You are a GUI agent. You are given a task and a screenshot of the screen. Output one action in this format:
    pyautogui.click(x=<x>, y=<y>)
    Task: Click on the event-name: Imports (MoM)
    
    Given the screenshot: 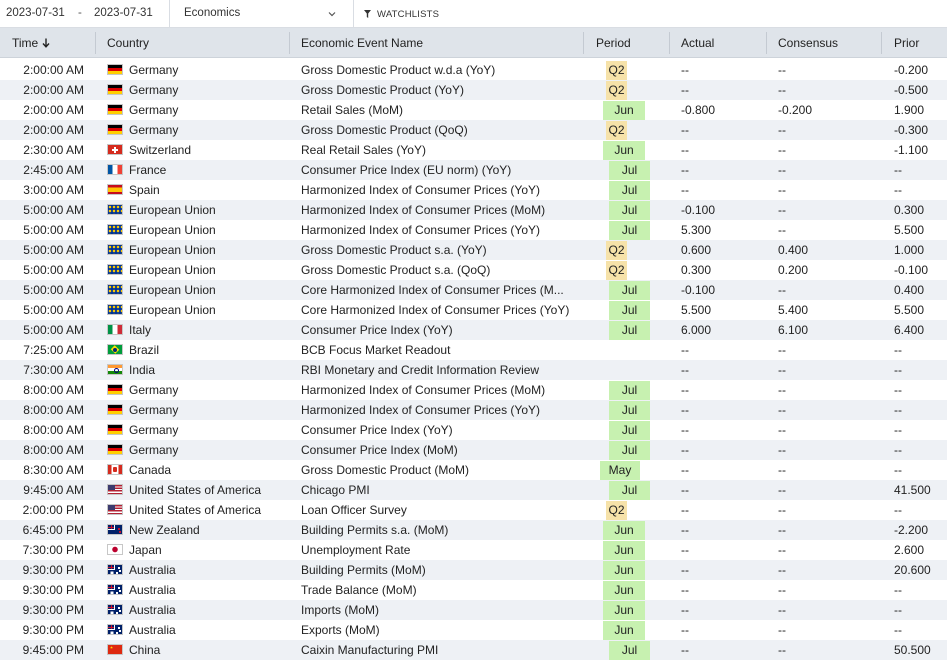 What is the action you would take?
    pyautogui.click(x=436, y=610)
    